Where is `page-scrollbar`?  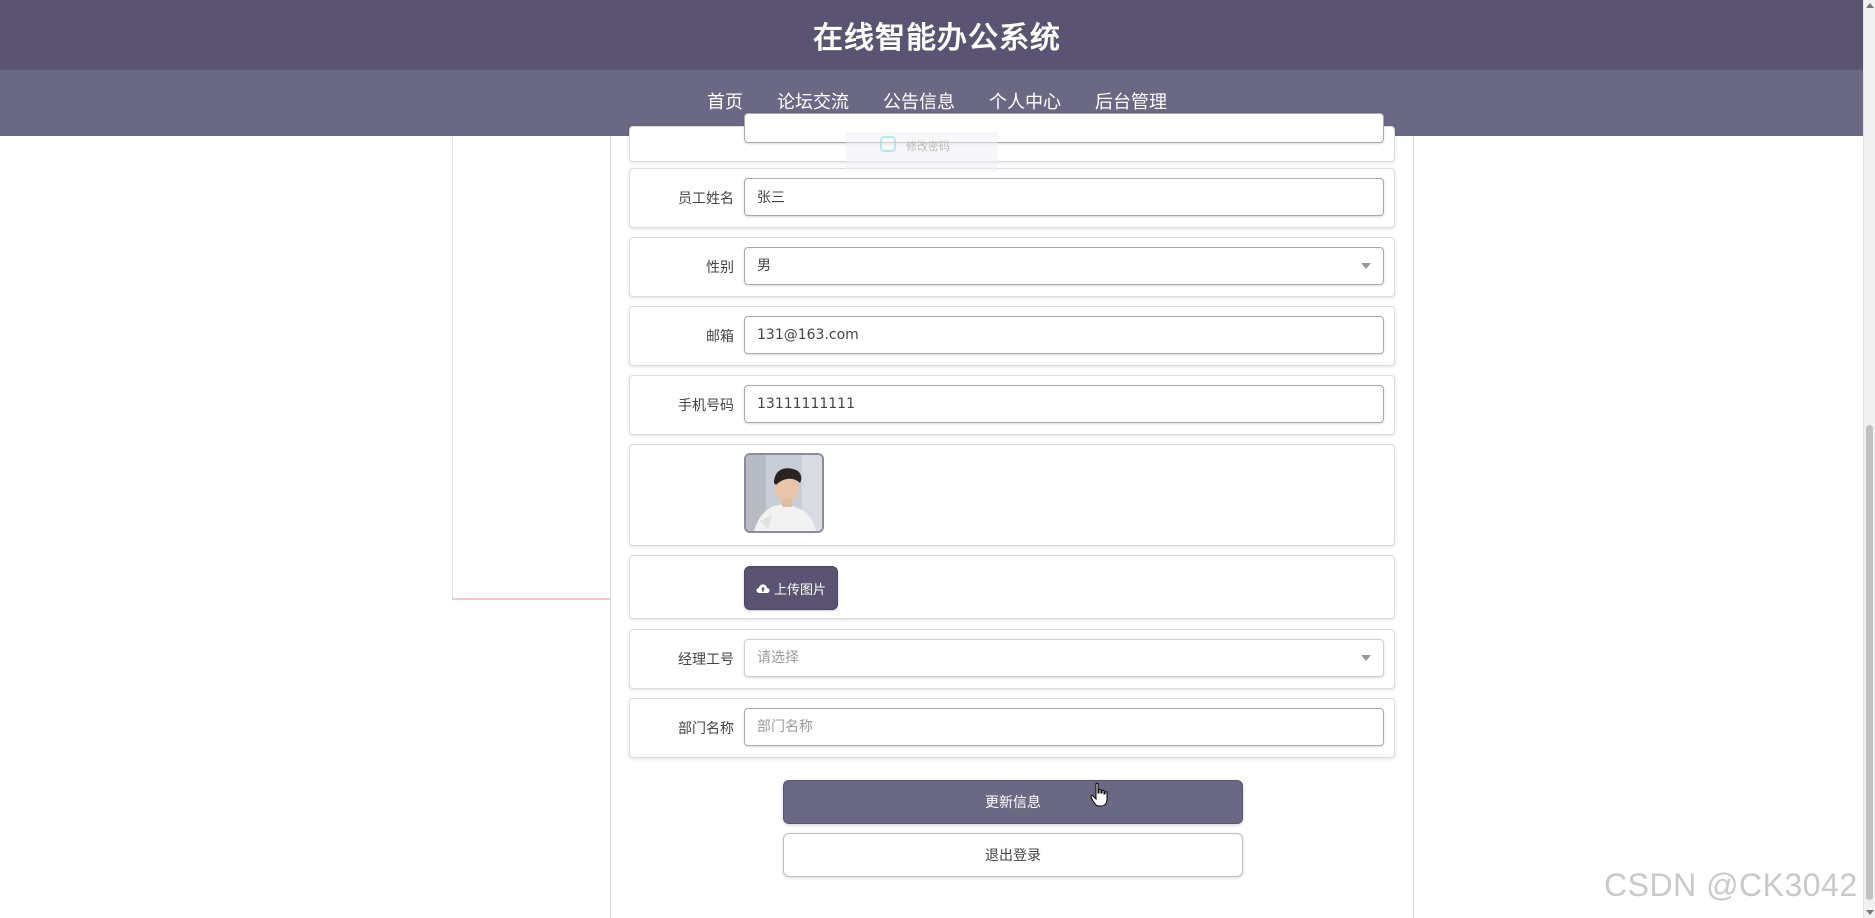
page-scrollbar is located at coordinates (1869, 459).